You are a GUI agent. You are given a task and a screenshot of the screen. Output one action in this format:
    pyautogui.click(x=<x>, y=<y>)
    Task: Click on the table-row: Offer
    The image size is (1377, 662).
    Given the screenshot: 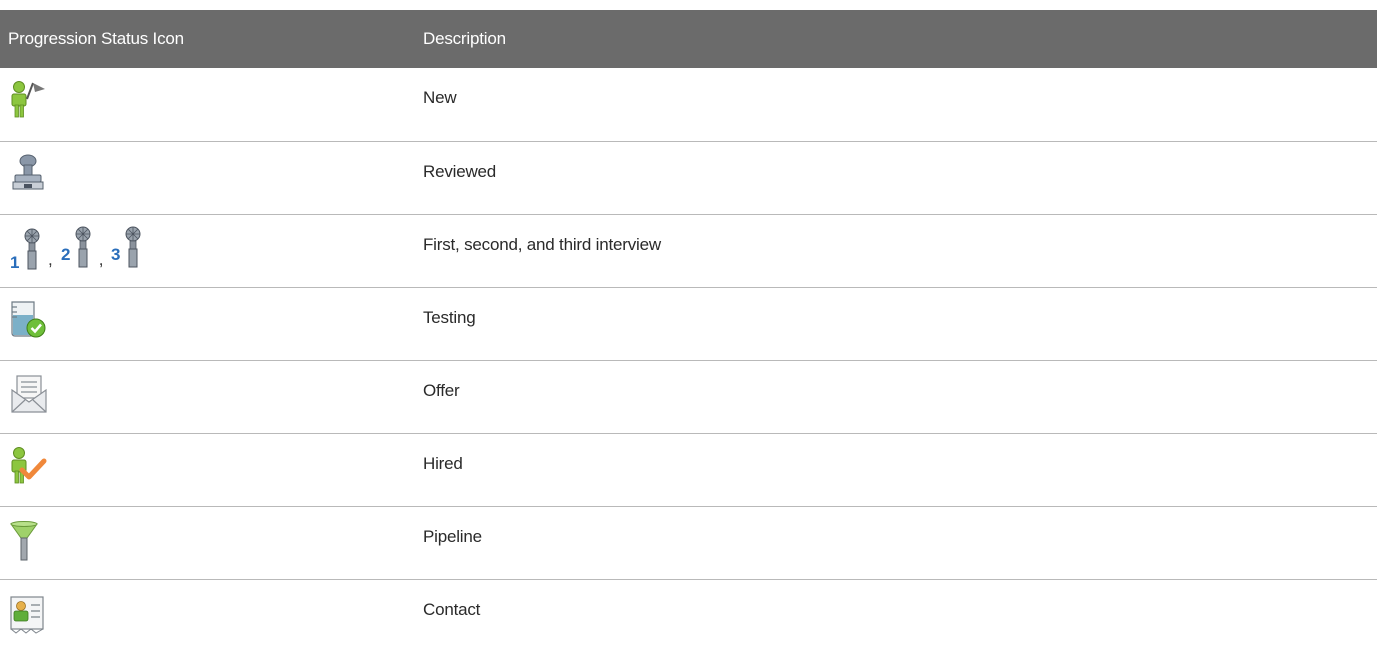 What is the action you would take?
    pyautogui.click(x=688, y=396)
    